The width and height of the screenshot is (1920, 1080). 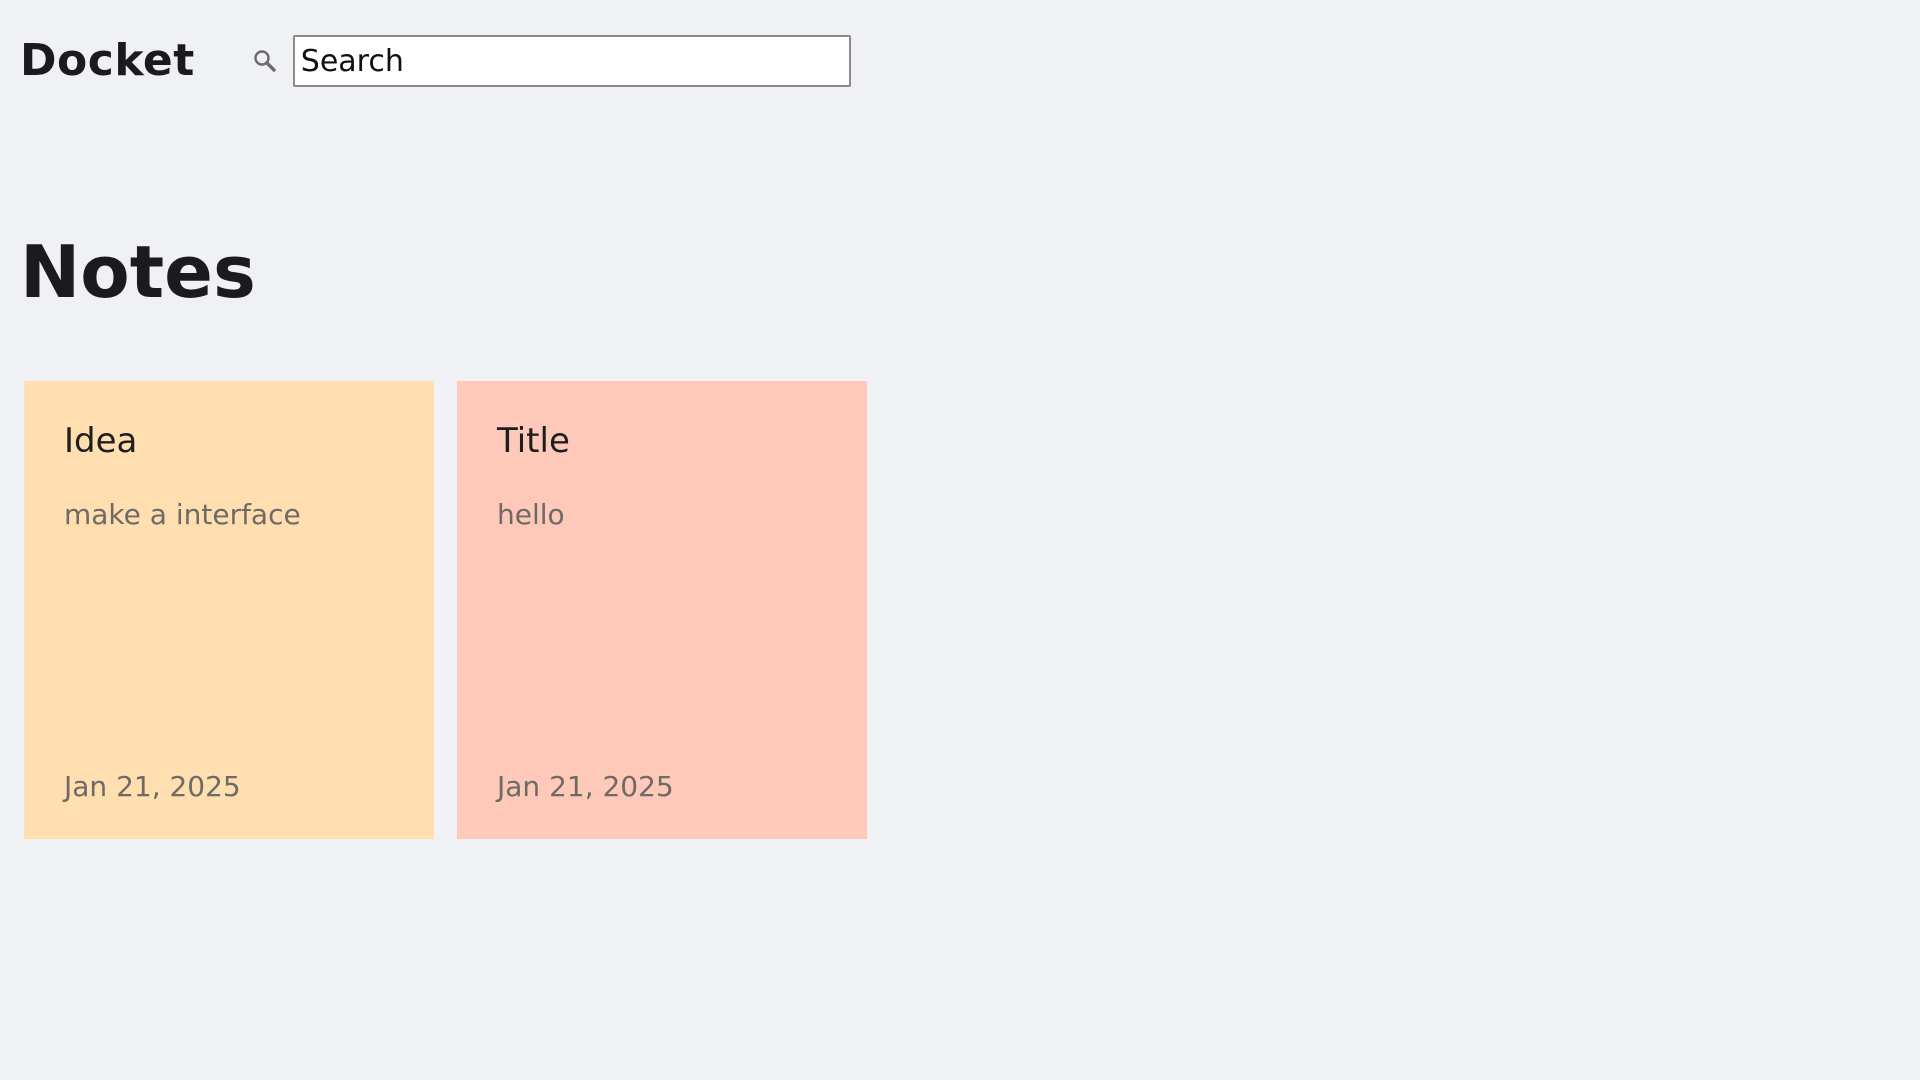 I want to click on top-bar: Docket, so click(x=435, y=61).